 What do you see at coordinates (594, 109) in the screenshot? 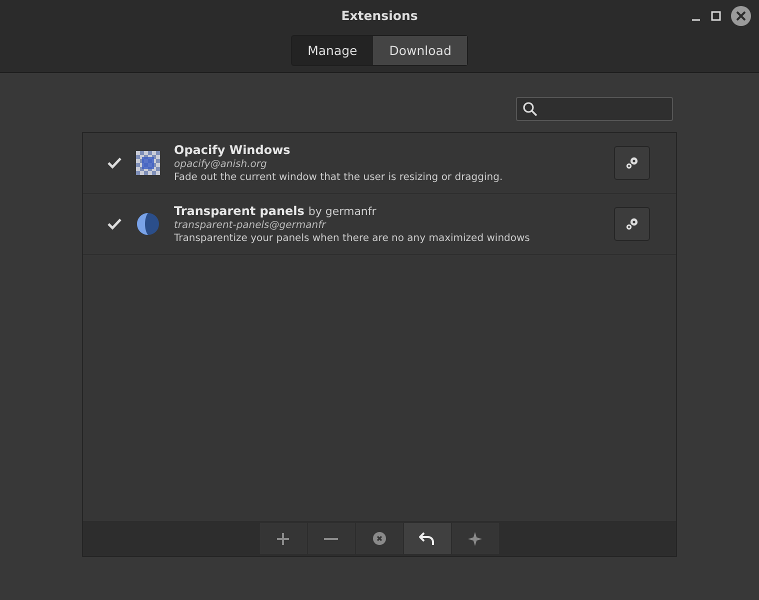
I see `search-field` at bounding box center [594, 109].